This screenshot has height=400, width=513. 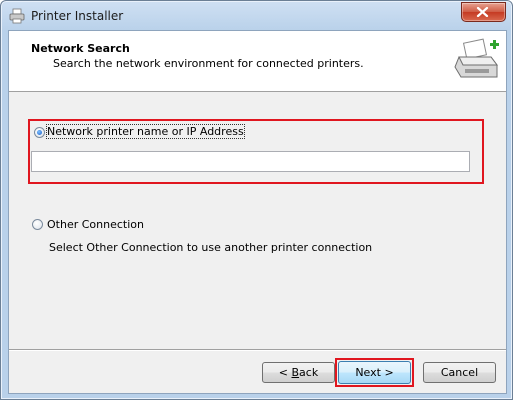 I want to click on page-title: Network Search, so click(x=80, y=48).